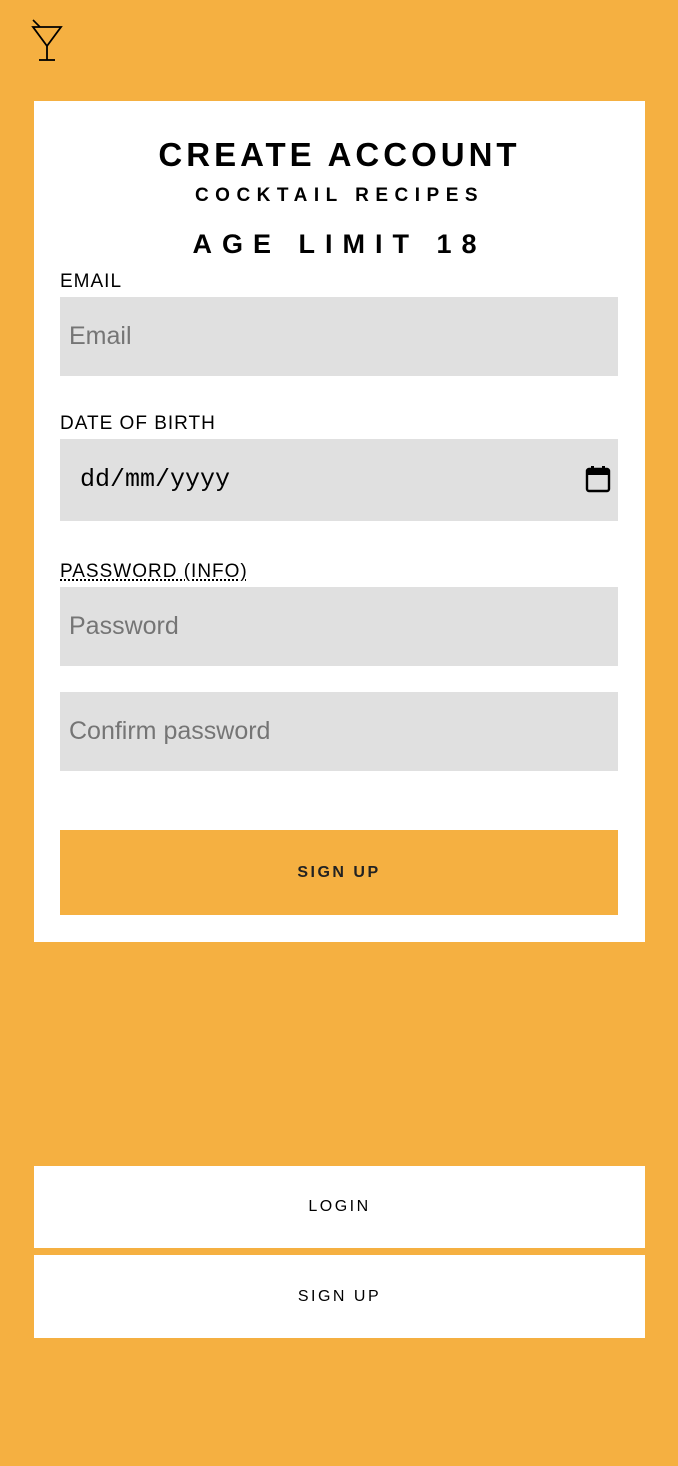 The image size is (678, 1466). What do you see at coordinates (339, 731) in the screenshot?
I see `confirm-password-field` at bounding box center [339, 731].